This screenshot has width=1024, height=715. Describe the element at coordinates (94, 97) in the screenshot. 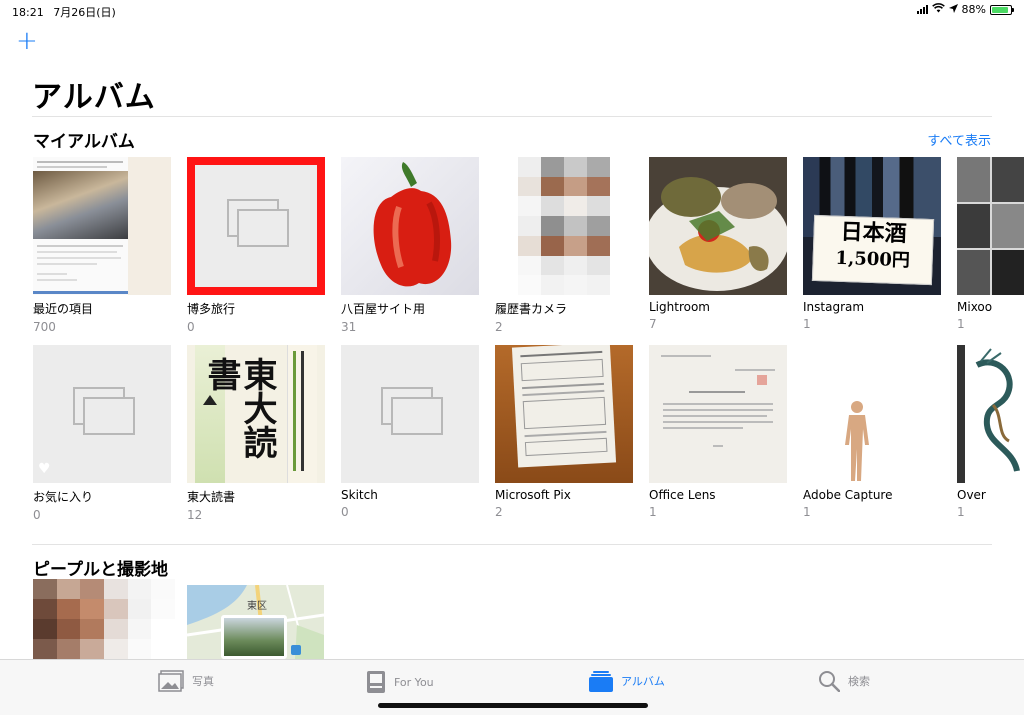

I see `page-title: アルバム` at that location.